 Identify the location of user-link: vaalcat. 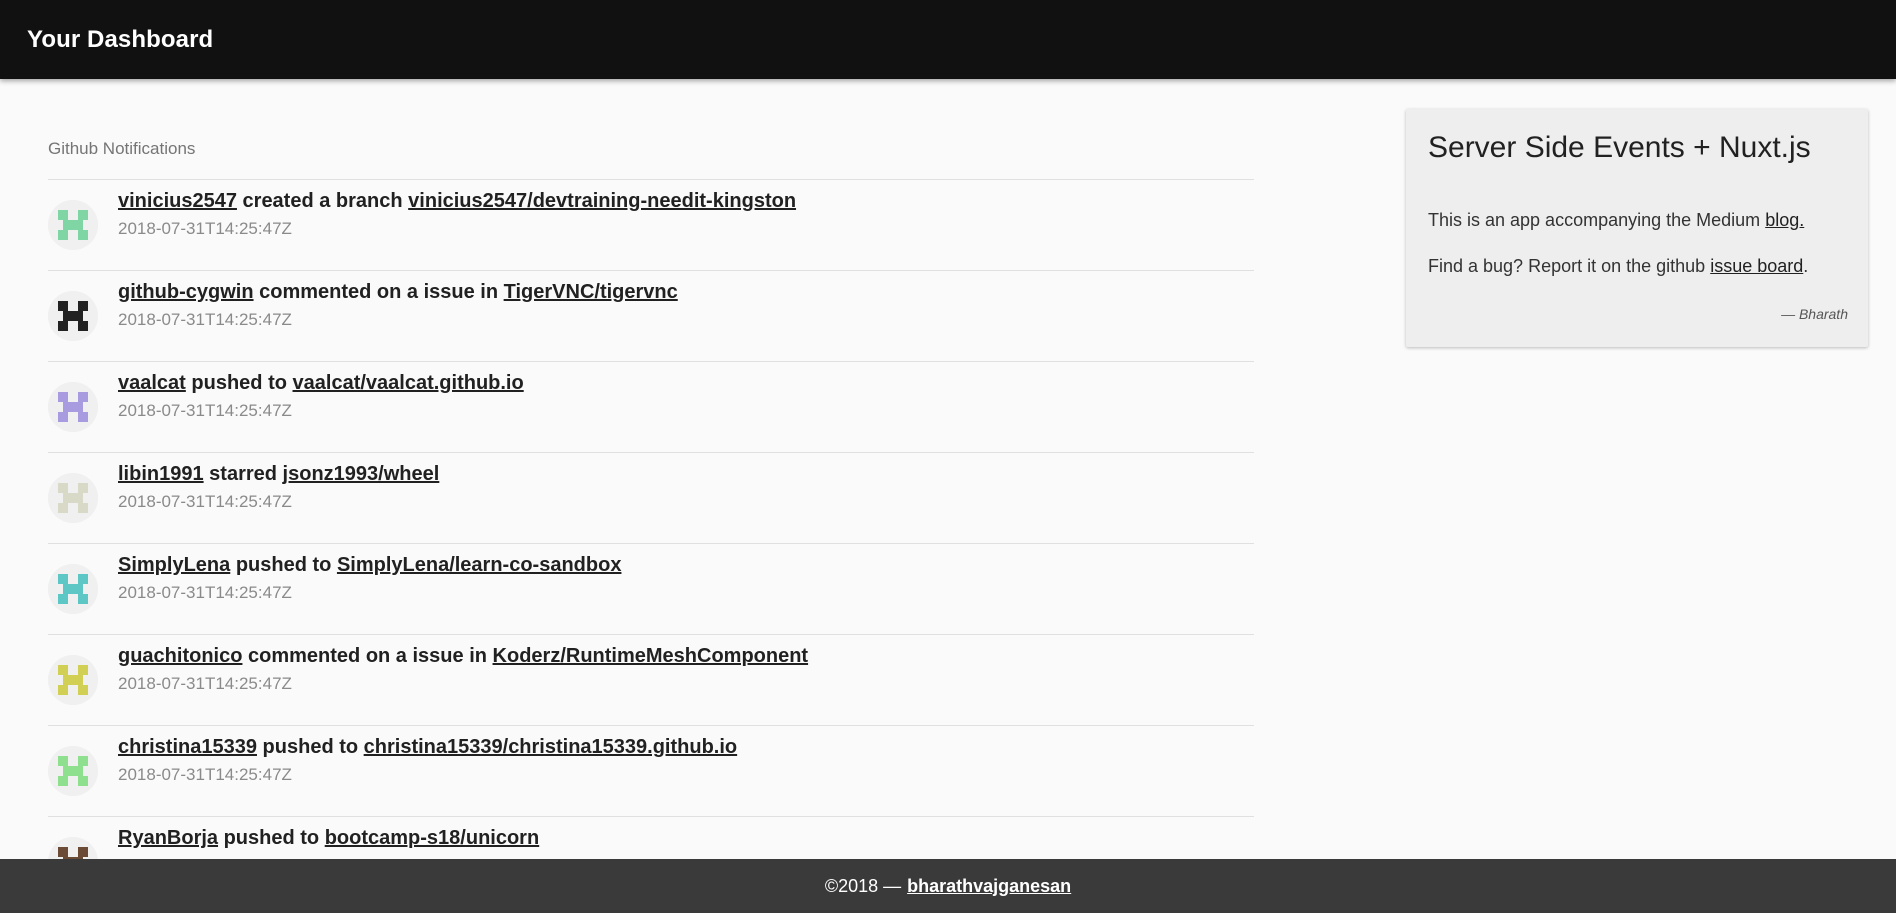
(152, 383).